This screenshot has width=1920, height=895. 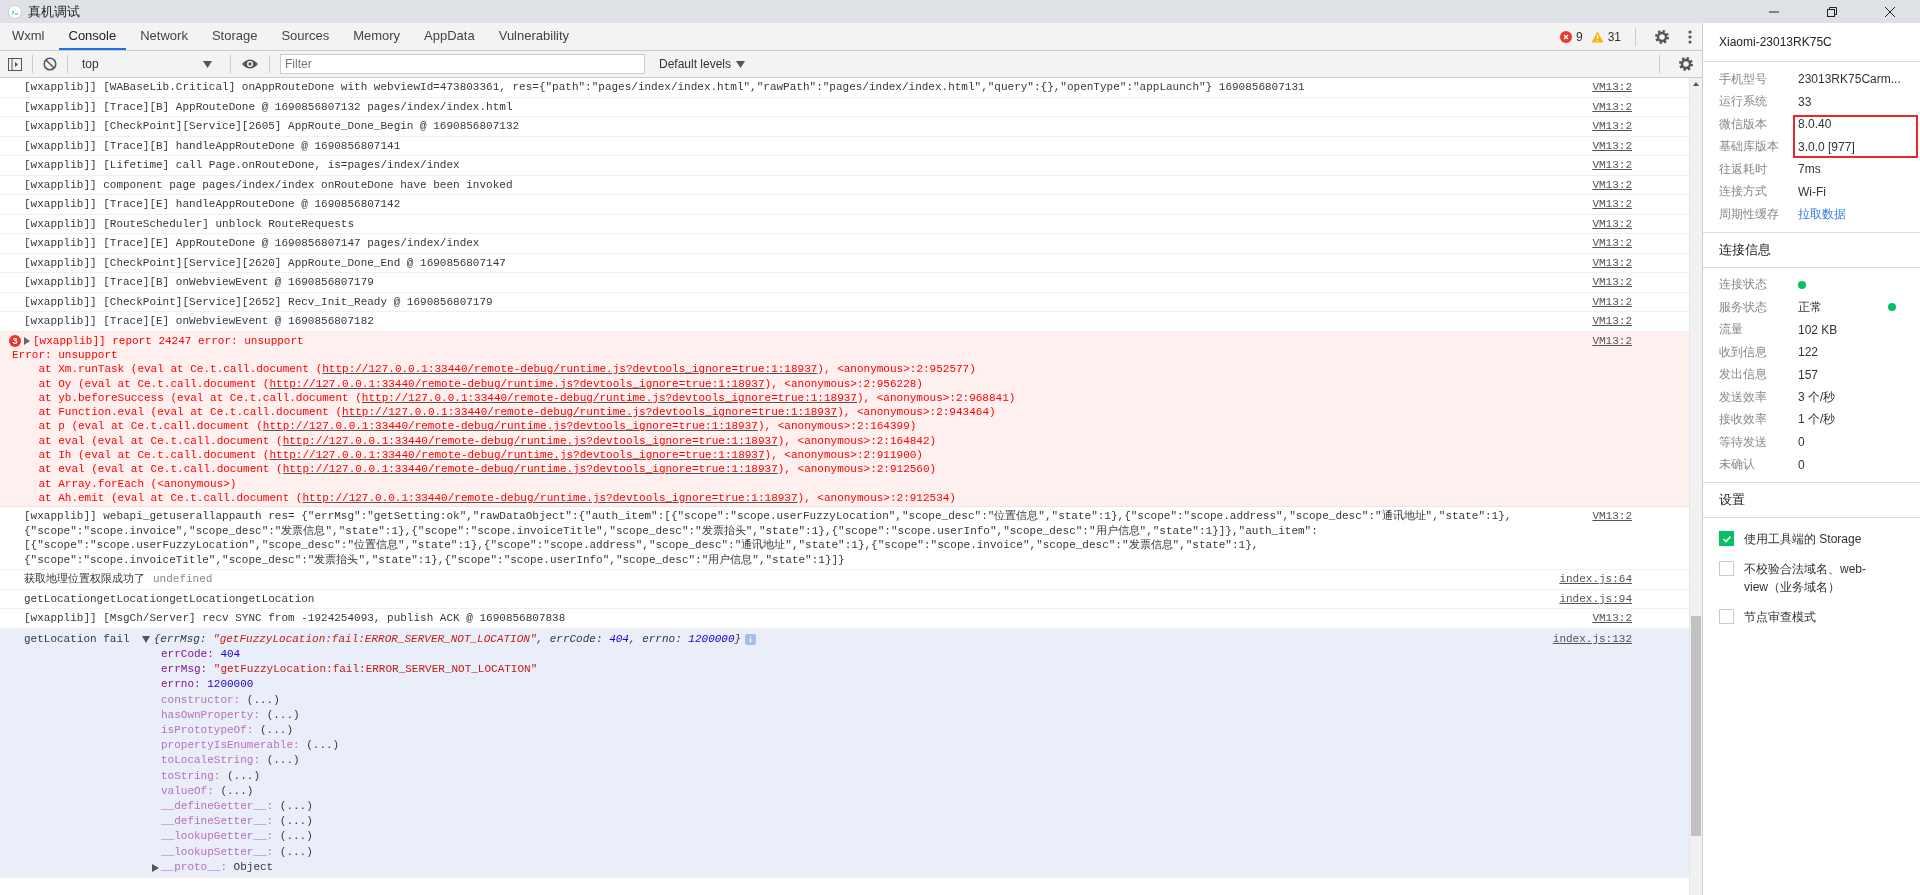 What do you see at coordinates (1743, 397) in the screenshot?
I see `info-label: 发送效率` at bounding box center [1743, 397].